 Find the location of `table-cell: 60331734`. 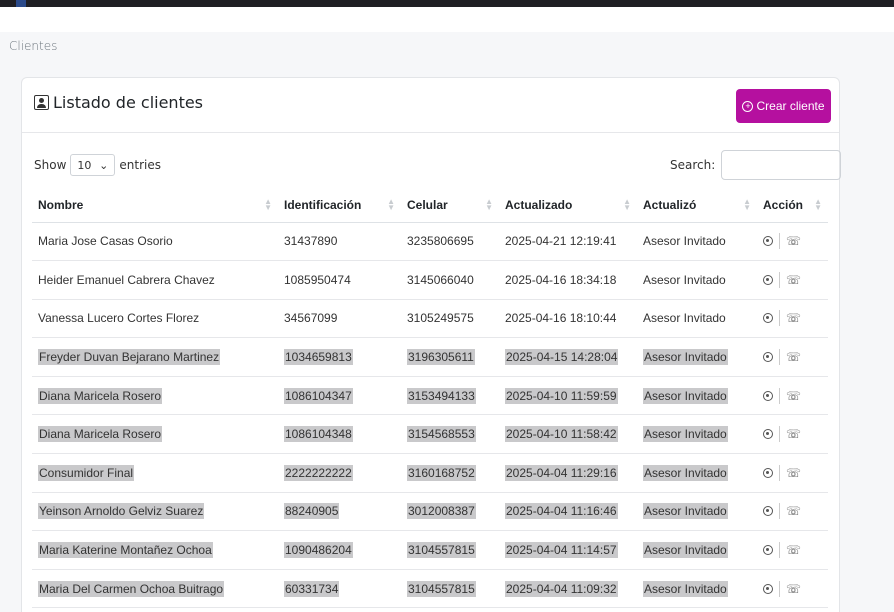

table-cell: 60331734 is located at coordinates (339, 589).